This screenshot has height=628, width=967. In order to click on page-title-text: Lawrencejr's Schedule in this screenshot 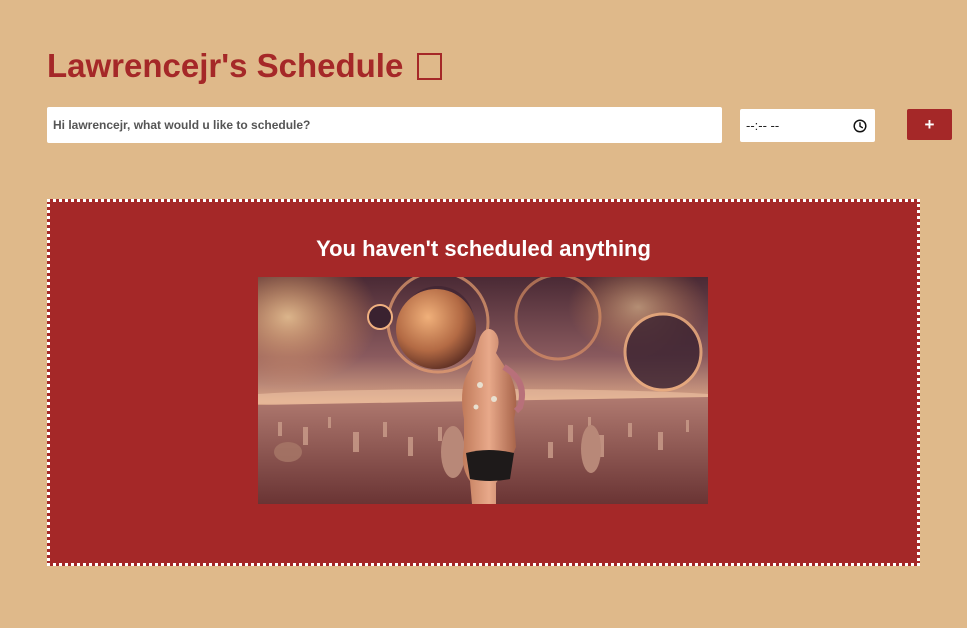, I will do `click(225, 65)`.